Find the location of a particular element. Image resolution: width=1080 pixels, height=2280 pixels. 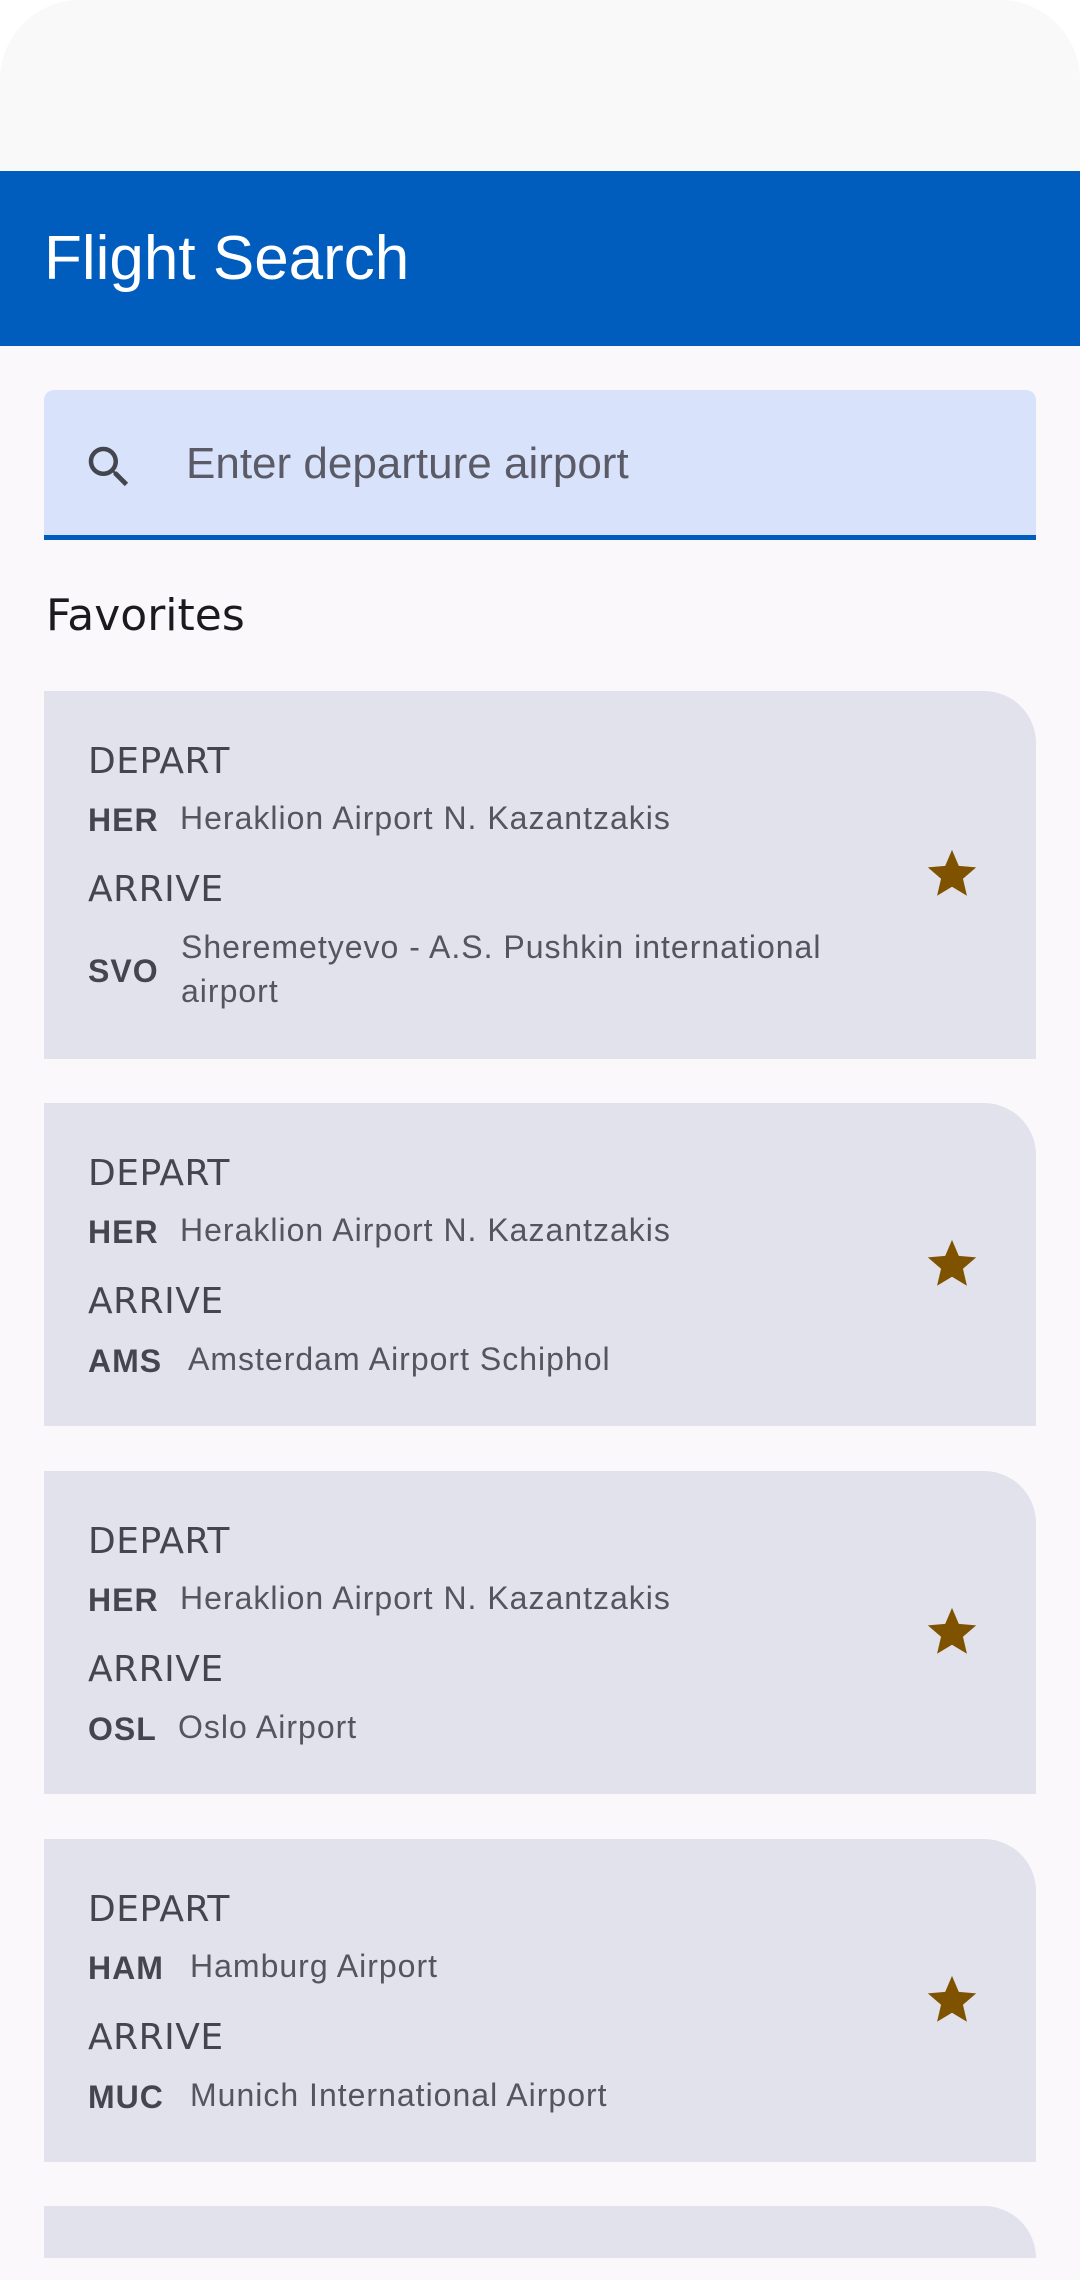

arrive-airport-code: MUC is located at coordinates (126, 2097).